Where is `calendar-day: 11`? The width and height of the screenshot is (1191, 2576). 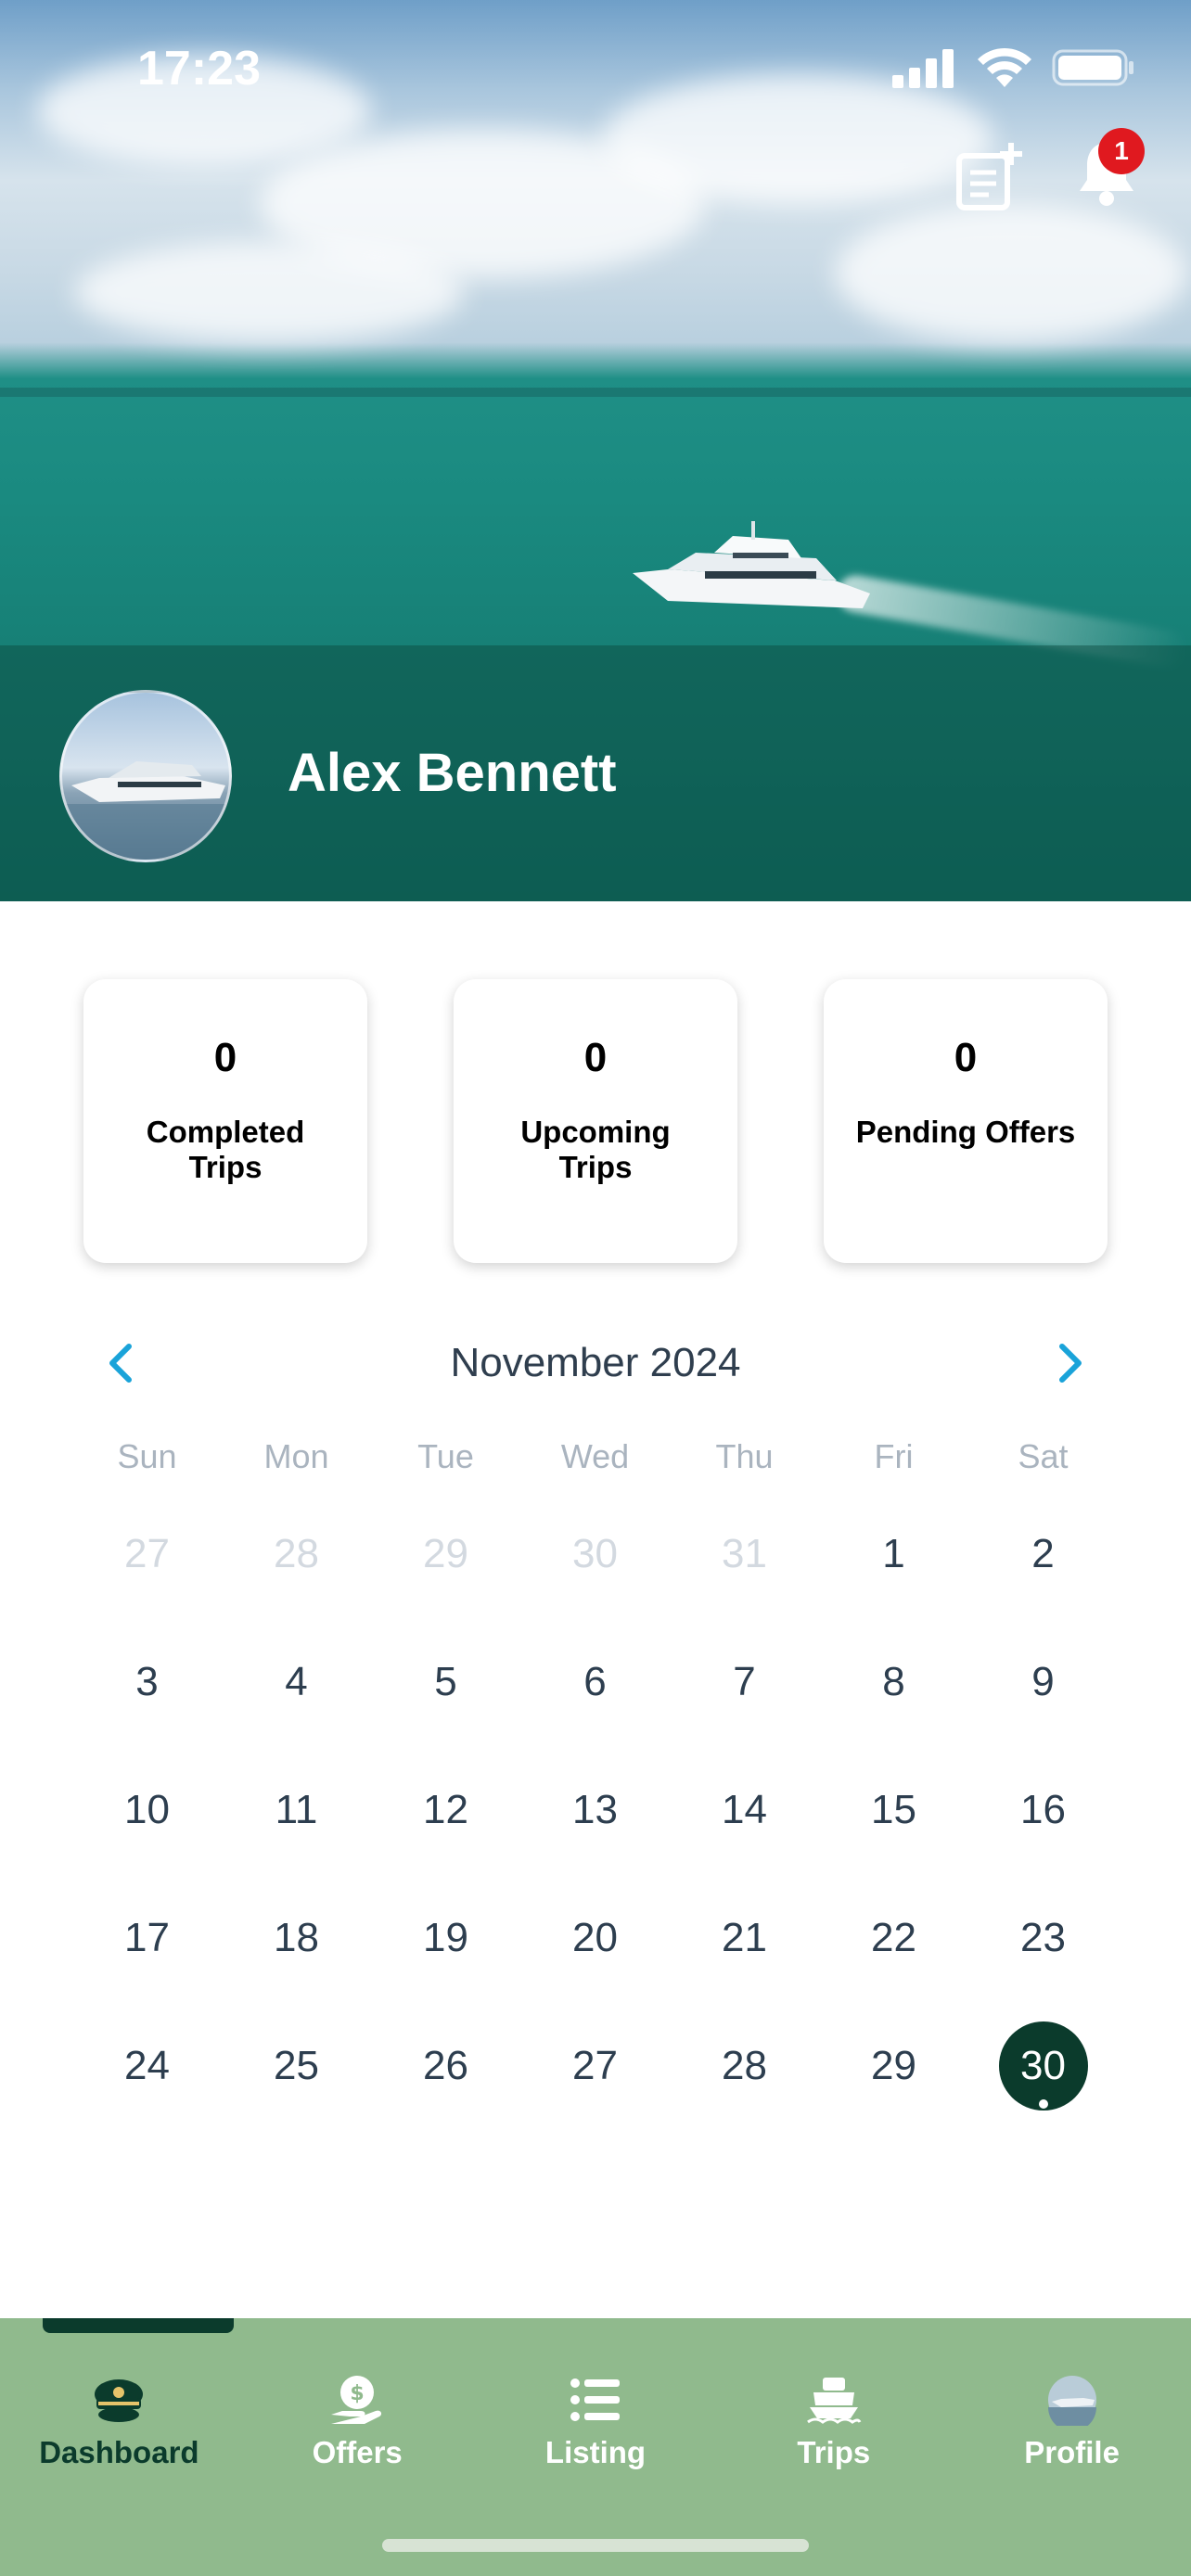
calendar-day: 11 is located at coordinates (296, 1810).